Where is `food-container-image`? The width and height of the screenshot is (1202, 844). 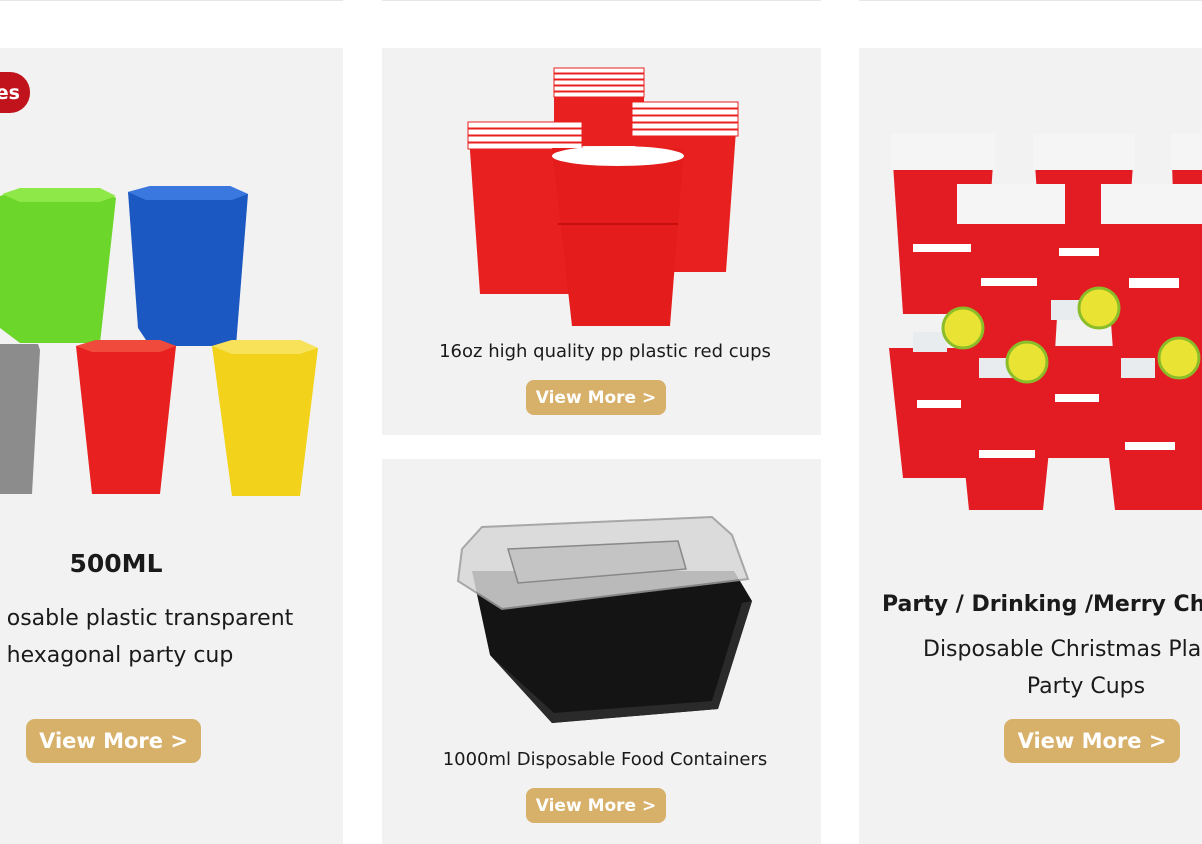 food-container-image is located at coordinates (604, 619).